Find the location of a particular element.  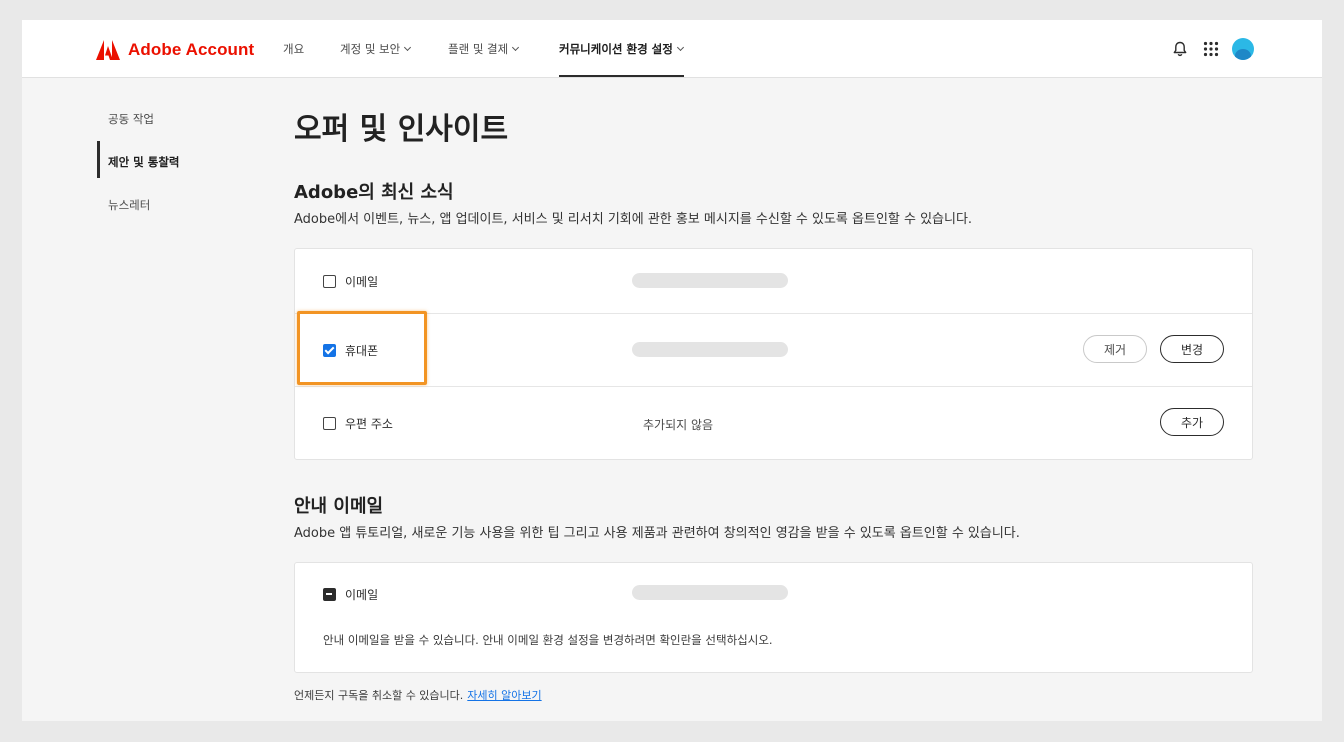

channel-row-email: 이메일 is located at coordinates (773, 281).